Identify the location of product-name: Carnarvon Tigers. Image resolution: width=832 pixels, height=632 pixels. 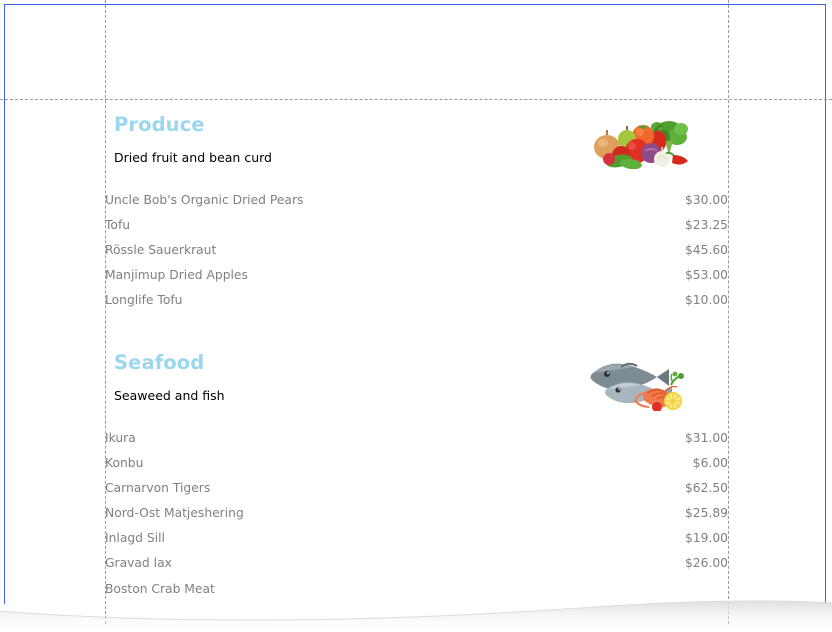
(158, 487).